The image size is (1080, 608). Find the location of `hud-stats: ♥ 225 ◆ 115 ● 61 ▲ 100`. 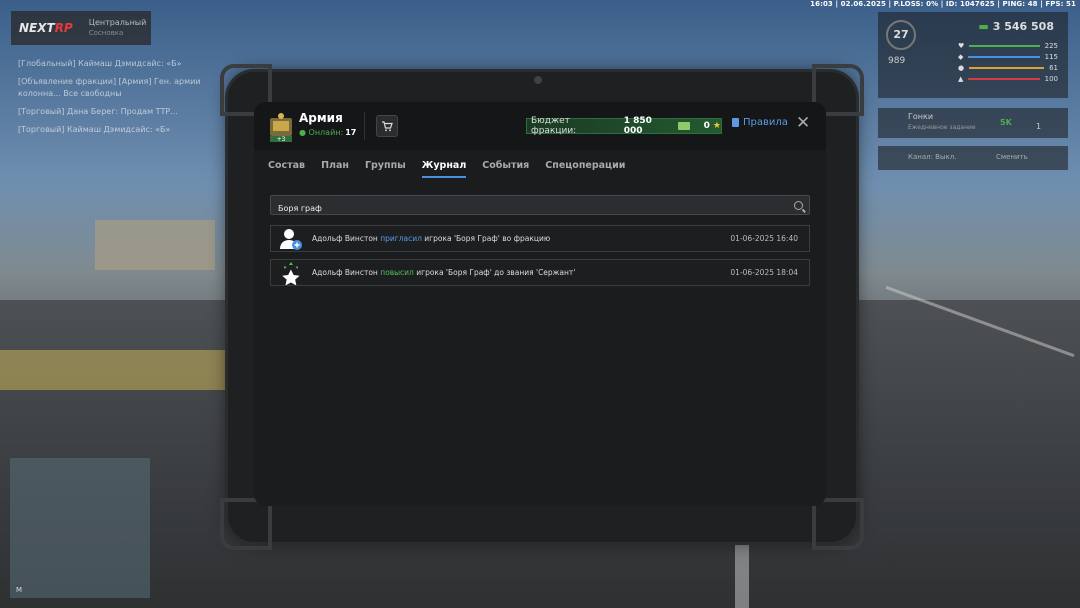

hud-stats: ♥ 225 ◆ 115 ● 61 ▲ 100 is located at coordinates (1008, 62).